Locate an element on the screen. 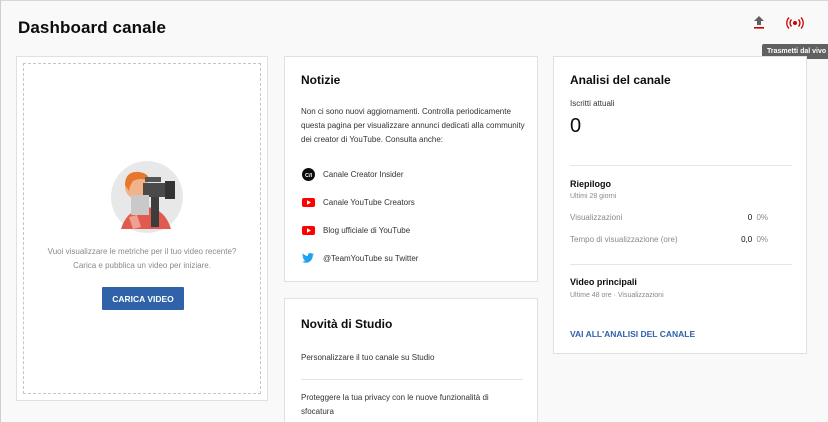 This screenshot has height=422, width=828. link-youtube-blog: Blog ufficiale di YouTube is located at coordinates (355, 230).